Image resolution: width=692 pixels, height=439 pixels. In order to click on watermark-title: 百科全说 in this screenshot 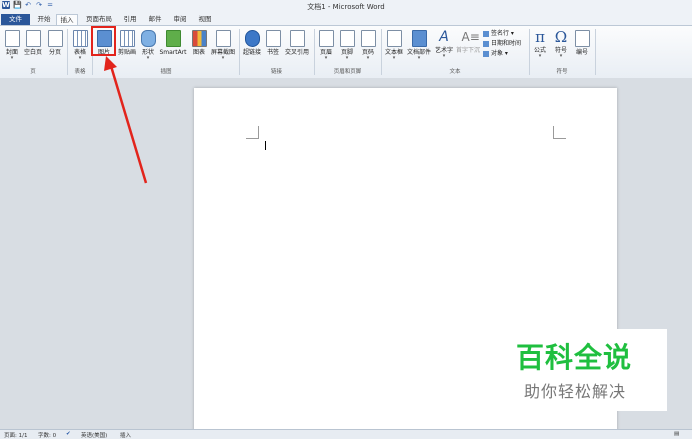, I will do `click(574, 357)`.